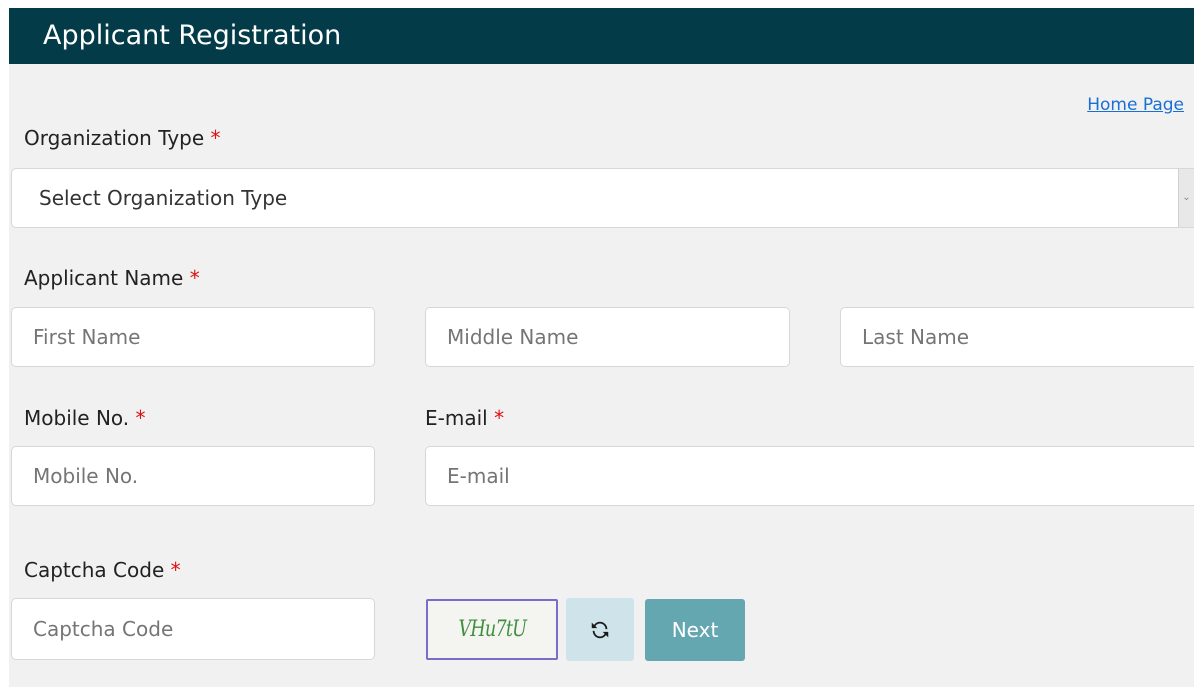  Describe the element at coordinates (102, 570) in the screenshot. I see `captcha-label: Captcha Code *` at that location.